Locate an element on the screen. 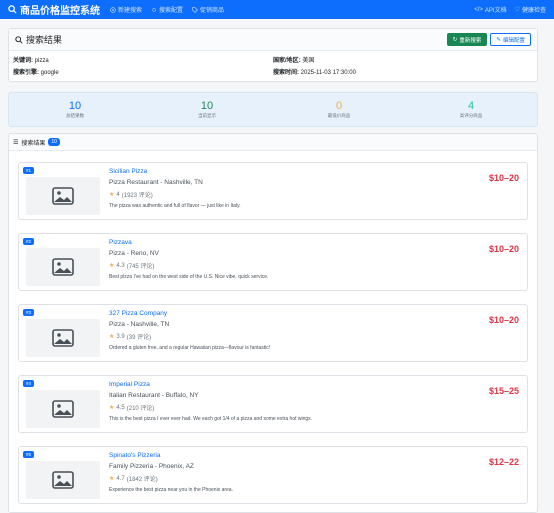 This screenshot has width=554, height=513. result-rating: ★ 4.5 (210 评论) is located at coordinates (289, 408).